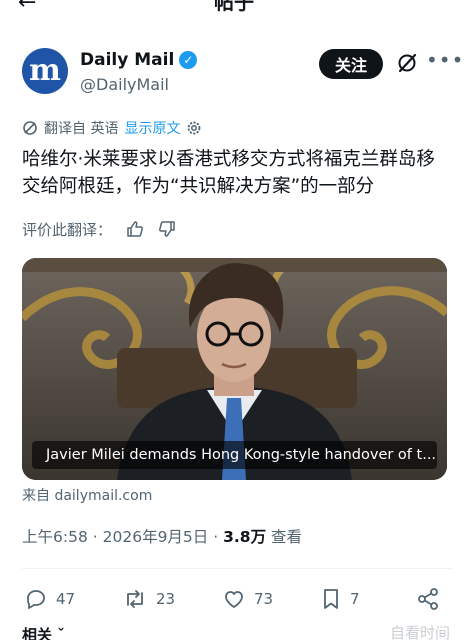  I want to click on reply-count: 47, so click(66, 599).